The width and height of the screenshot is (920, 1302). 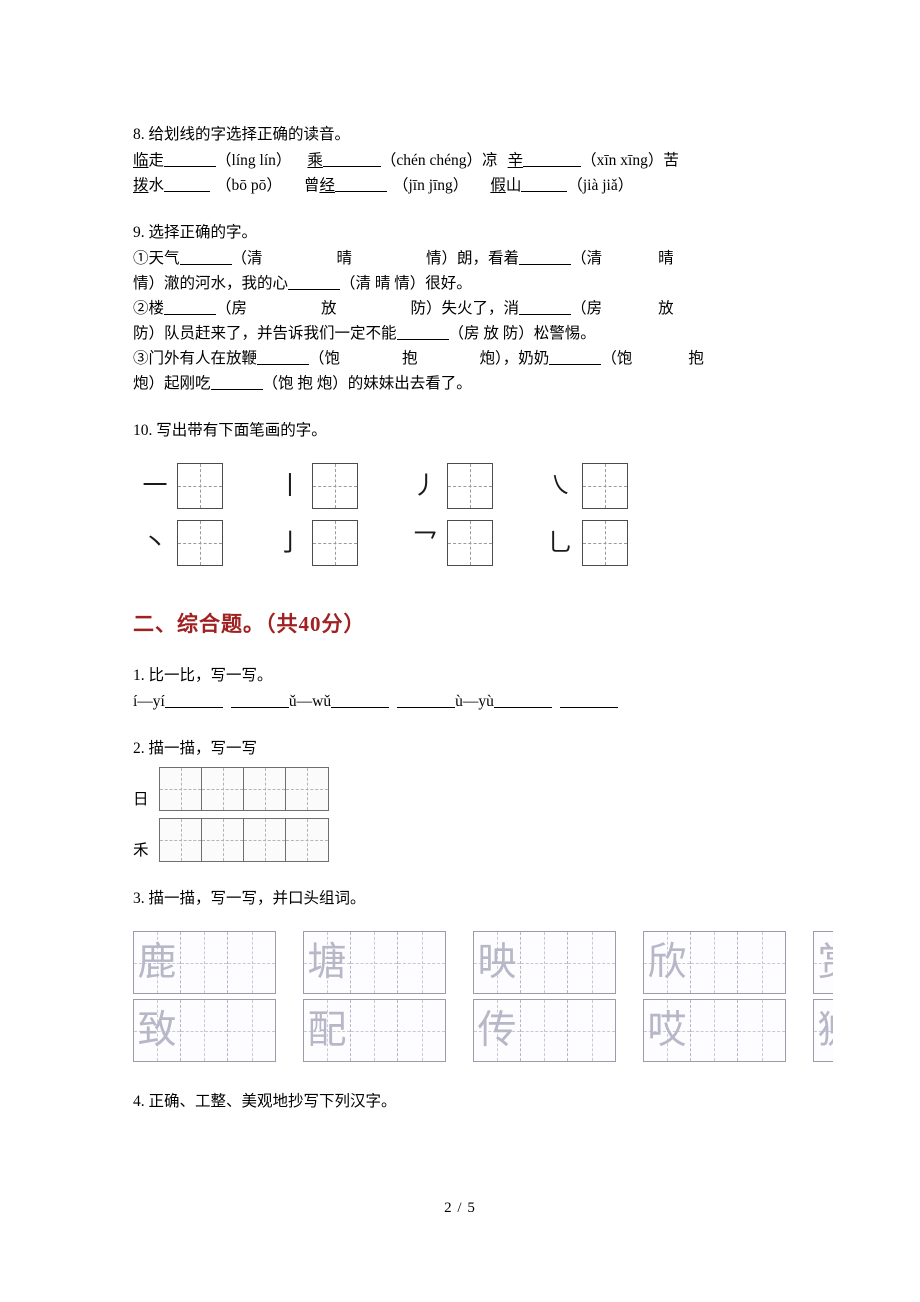 What do you see at coordinates (155, 542) in the screenshot?
I see `stroke-dian-icon: 丶` at bounding box center [155, 542].